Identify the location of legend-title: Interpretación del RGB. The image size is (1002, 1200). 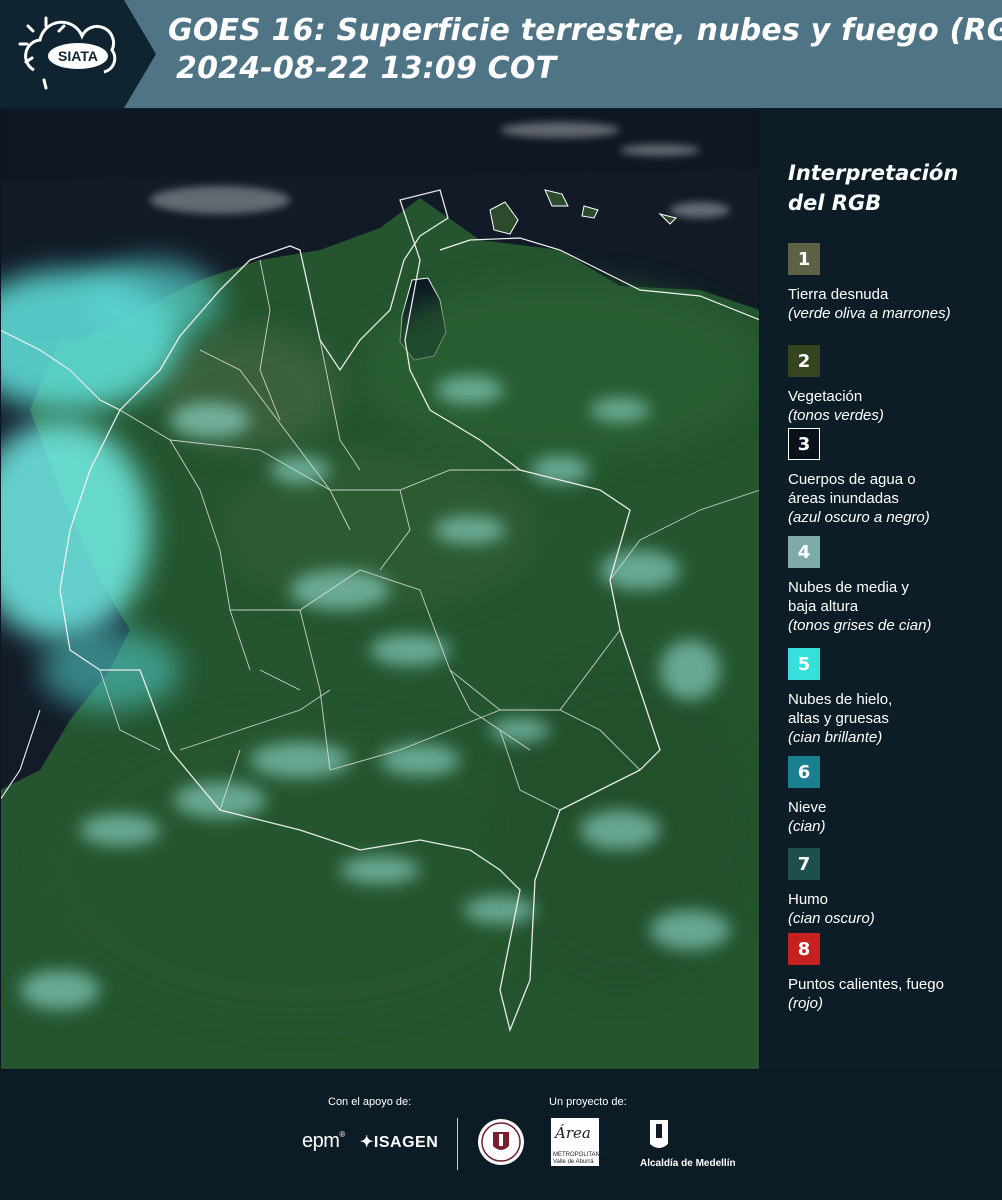
(890, 188).